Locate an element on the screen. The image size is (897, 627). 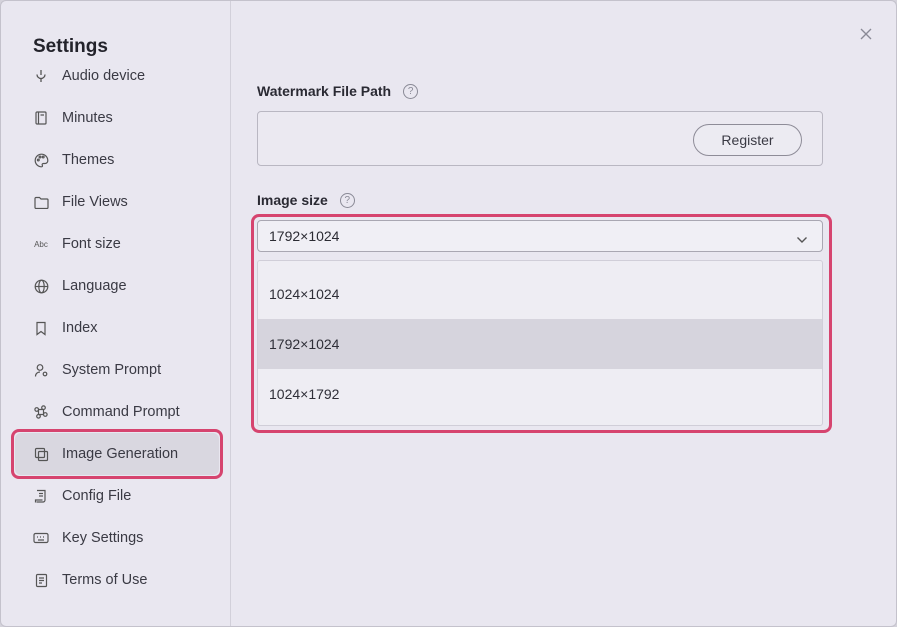
sidebar-item-label: Image Generation is located at coordinates (120, 454).